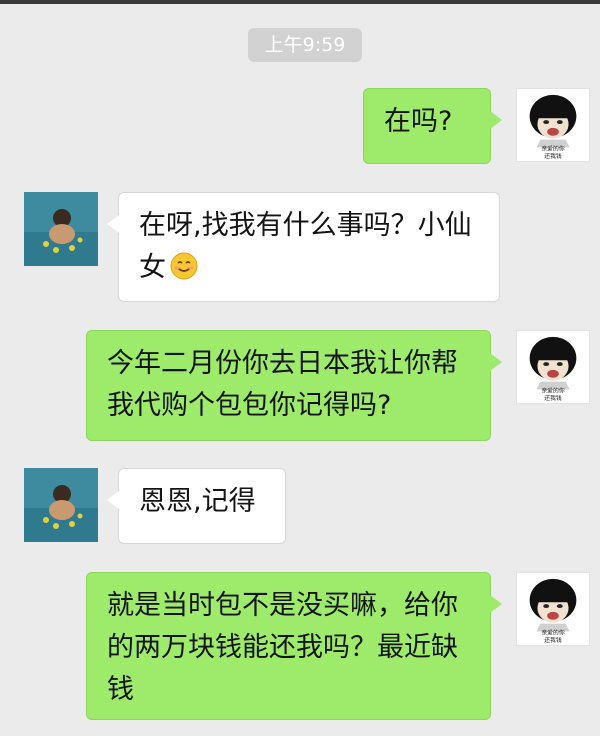 The image size is (600, 736). What do you see at coordinates (282, 647) in the screenshot?
I see `message-text: 就是当时包不是没买嘛，给你的两万块钱能还我吗？最近缺钱` at bounding box center [282, 647].